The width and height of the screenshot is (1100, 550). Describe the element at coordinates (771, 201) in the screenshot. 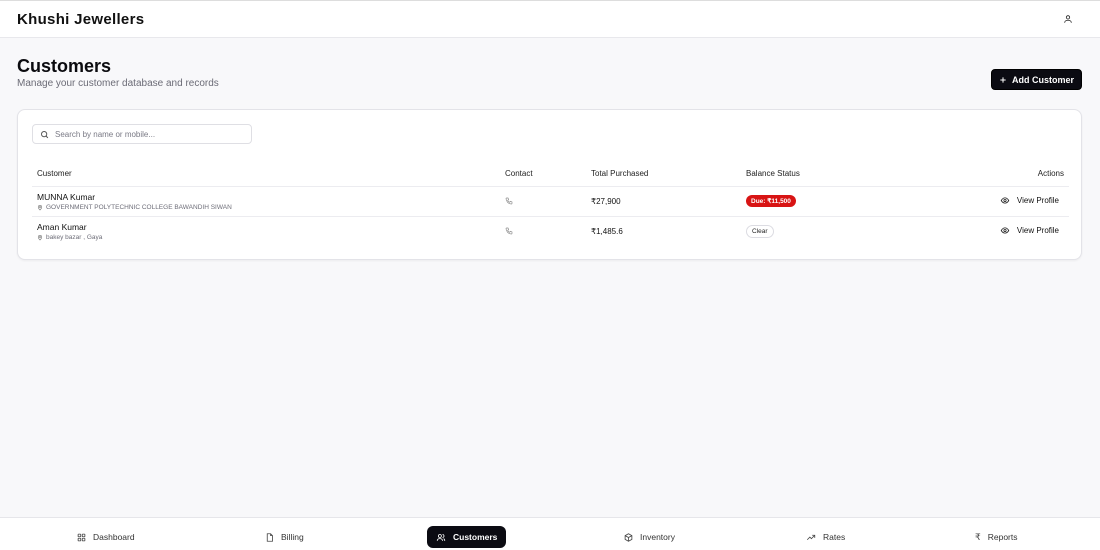

I see `status-badge: Due: ₹11,500` at that location.